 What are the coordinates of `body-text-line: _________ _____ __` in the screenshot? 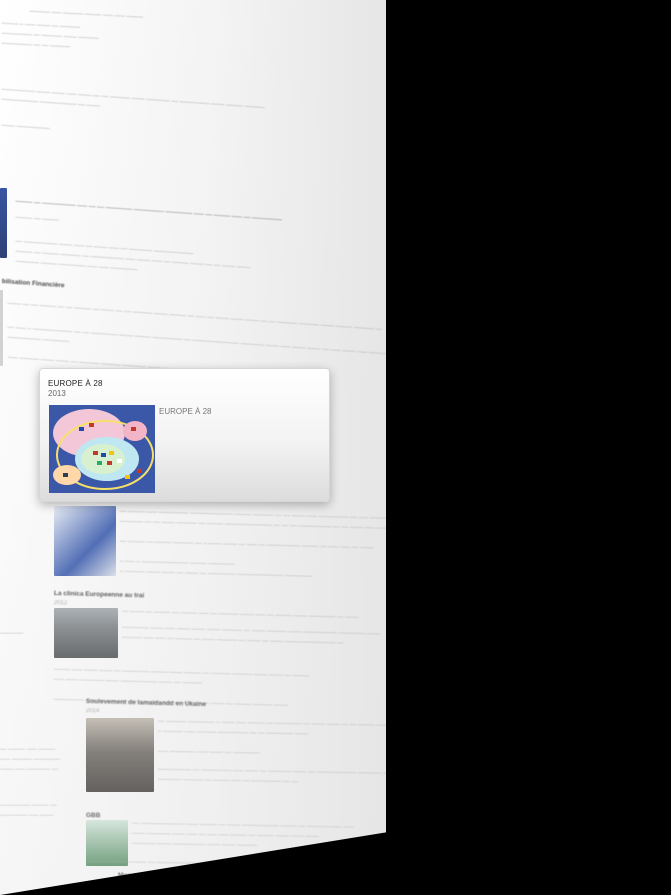 It's located at (28, 803).